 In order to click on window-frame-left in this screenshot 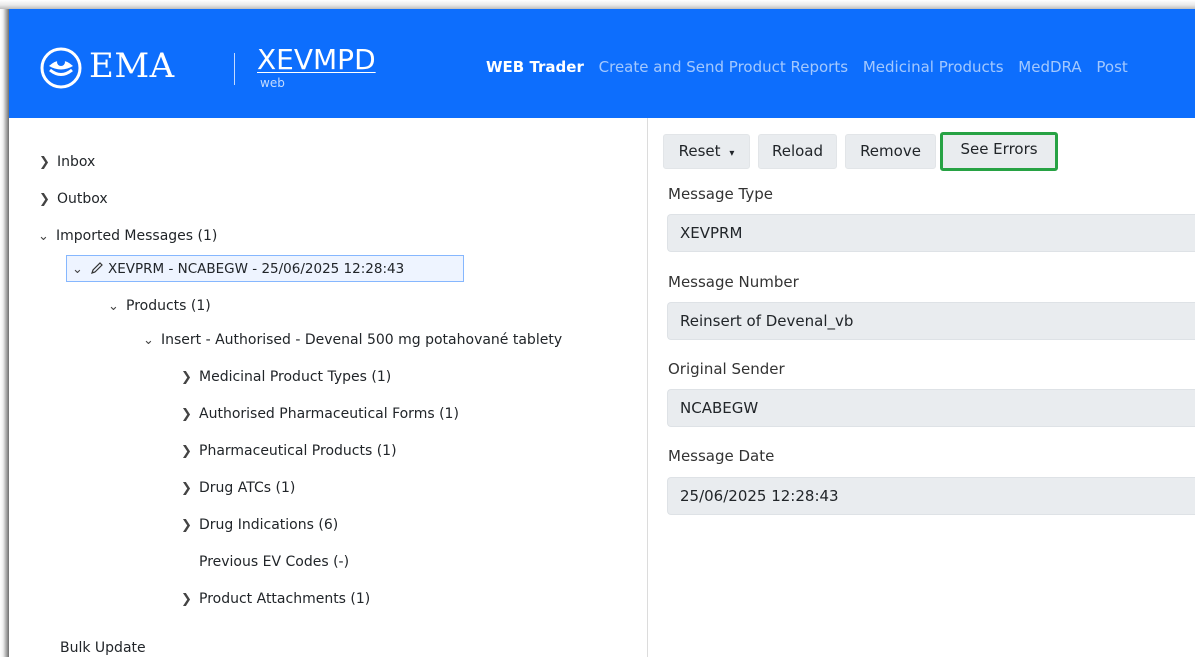, I will do `click(4, 328)`.